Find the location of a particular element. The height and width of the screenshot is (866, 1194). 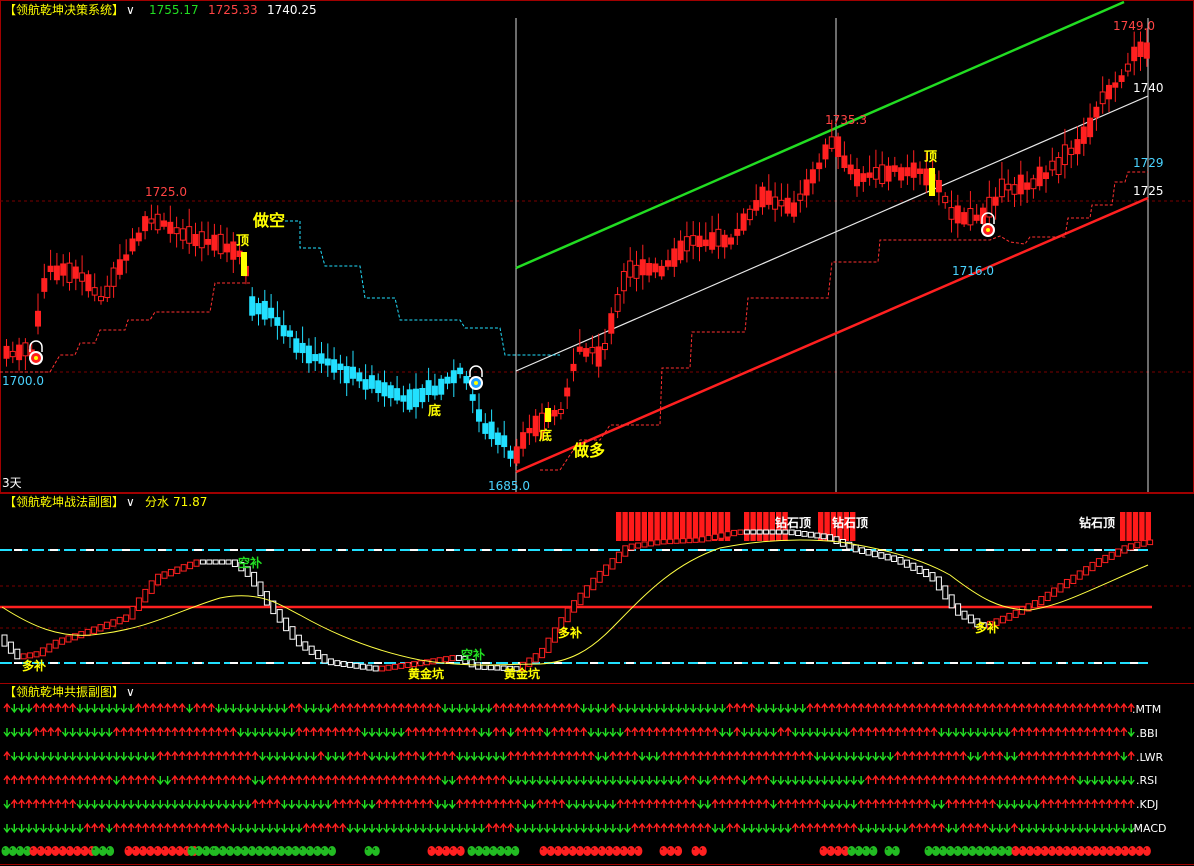

sub2-title: 【领航乾坤共振副图】 is located at coordinates (64, 691).